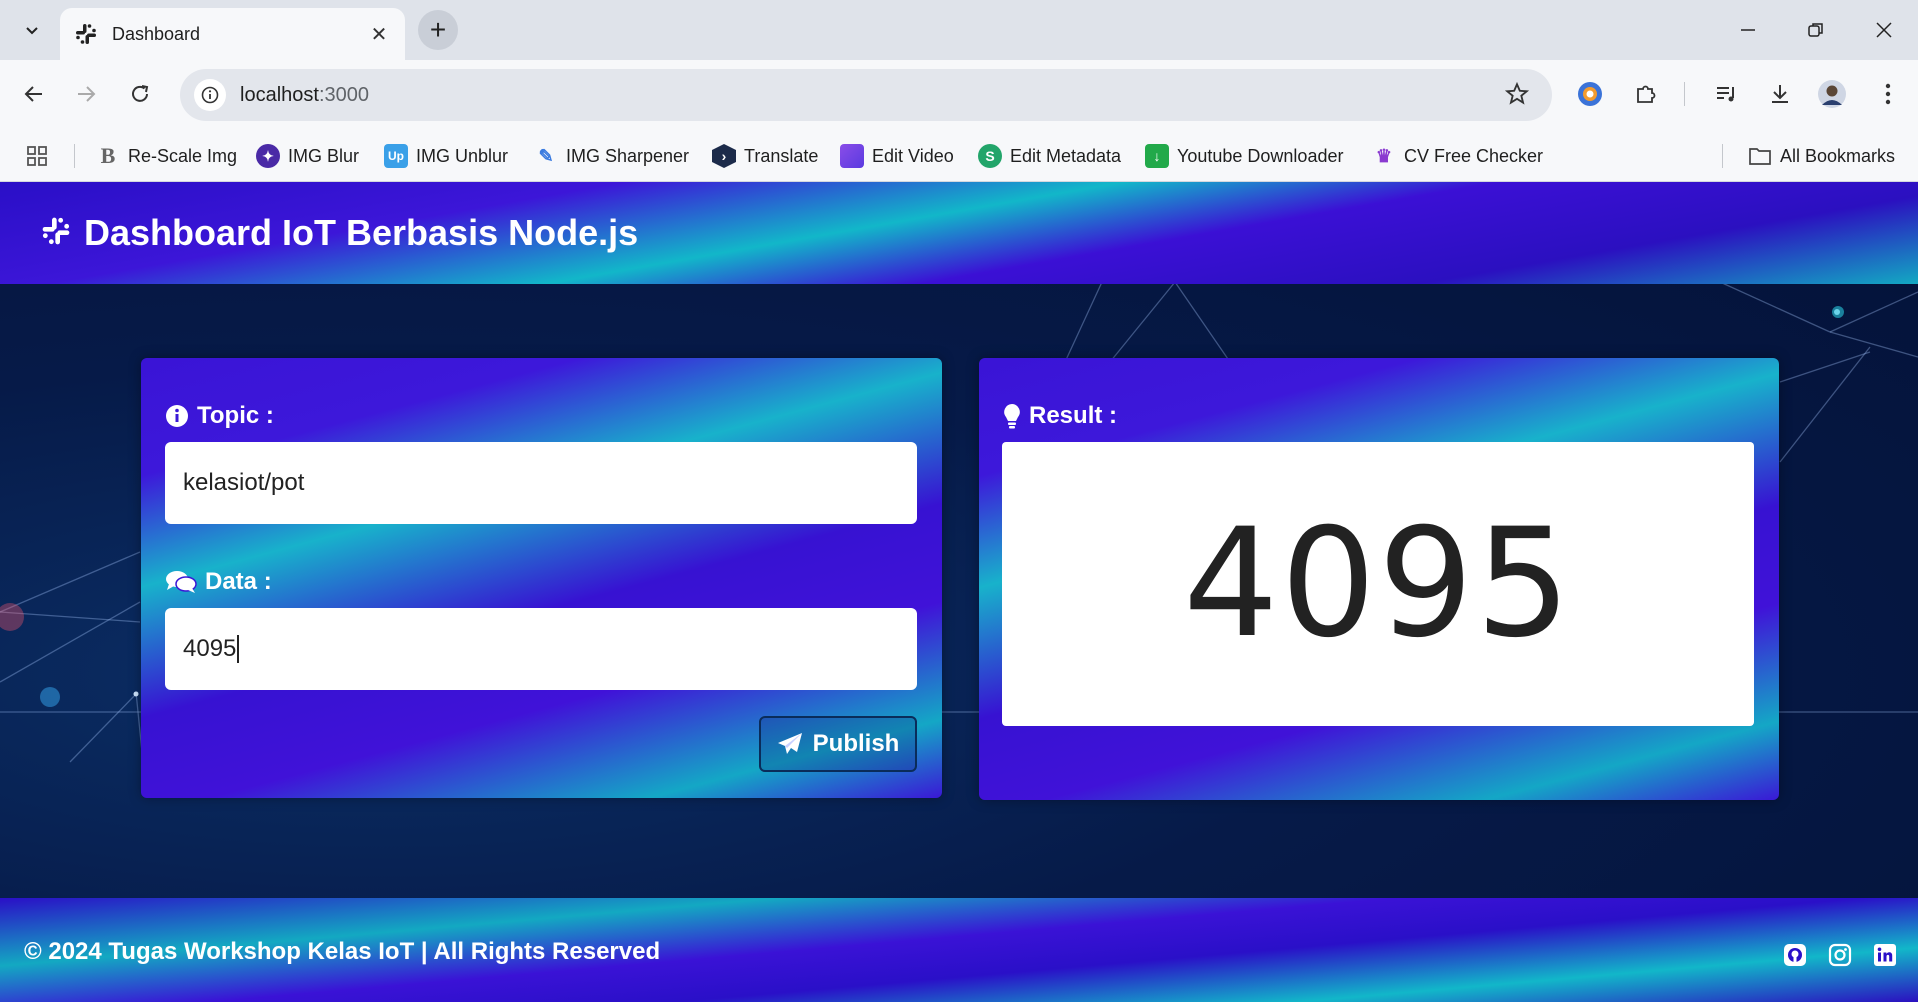 The image size is (1918, 1002). What do you see at coordinates (56, 233) in the screenshot?
I see `slack-icon` at bounding box center [56, 233].